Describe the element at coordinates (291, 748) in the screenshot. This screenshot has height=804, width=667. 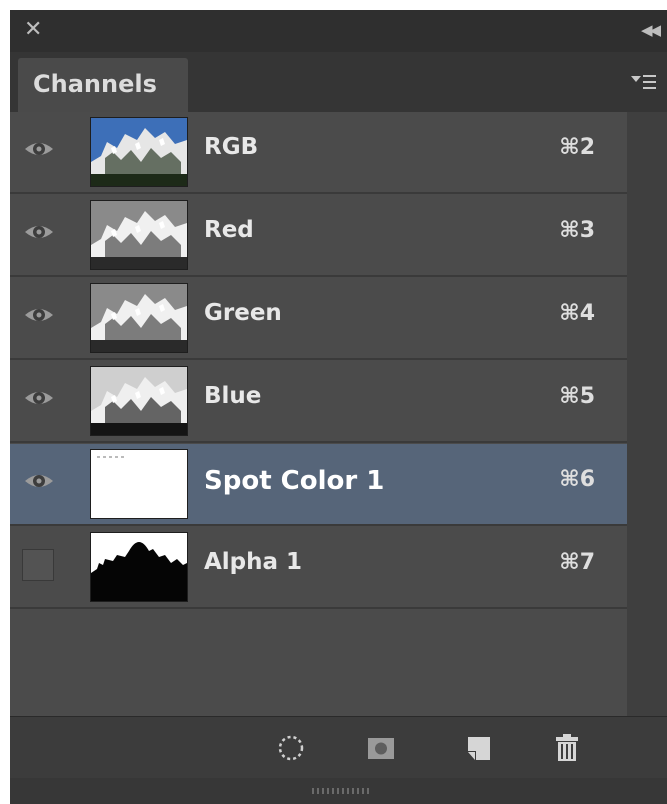
I see `load-selection-icon` at that location.